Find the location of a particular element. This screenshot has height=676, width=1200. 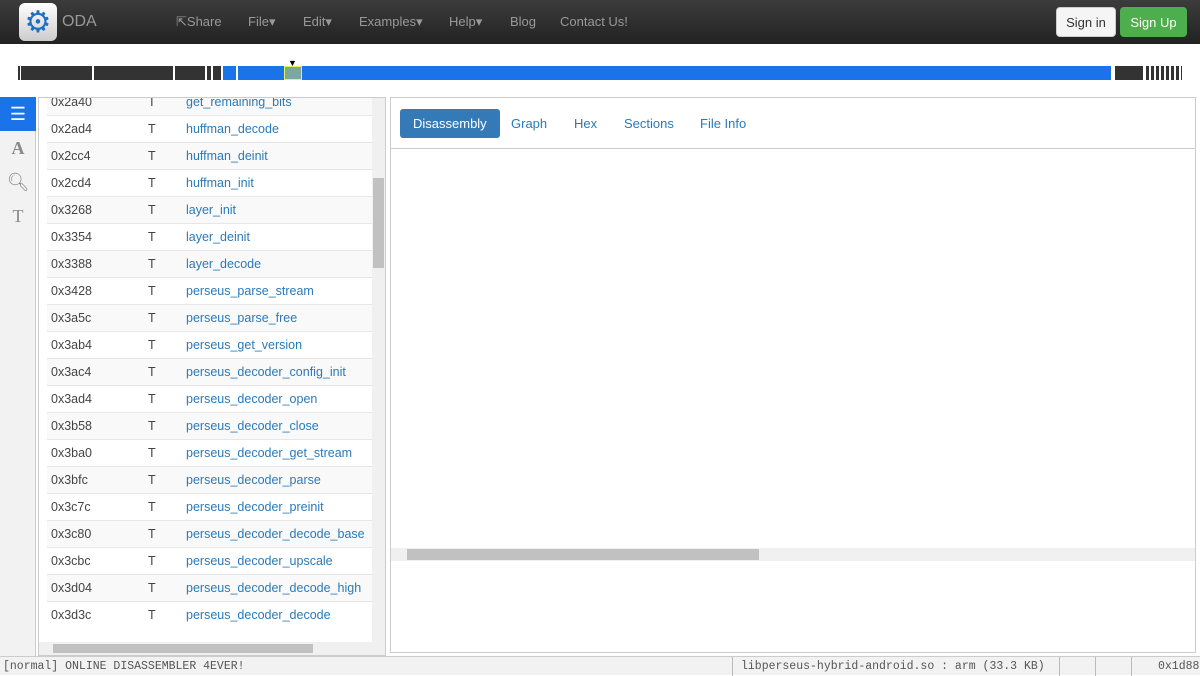

symbol-address: 0x3d3c is located at coordinates (71, 615).